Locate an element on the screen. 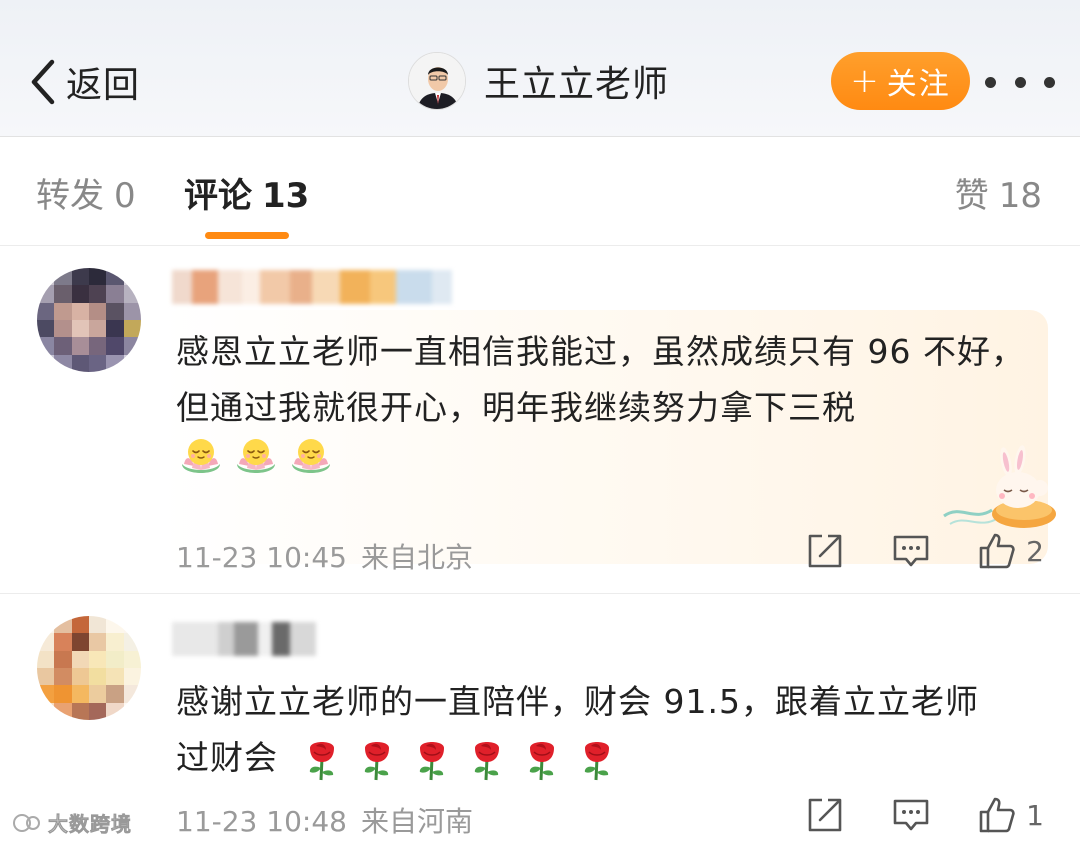 Image resolution: width=1080 pixels, height=841 pixels. tab-likes-count: 18 is located at coordinates (1020, 196).